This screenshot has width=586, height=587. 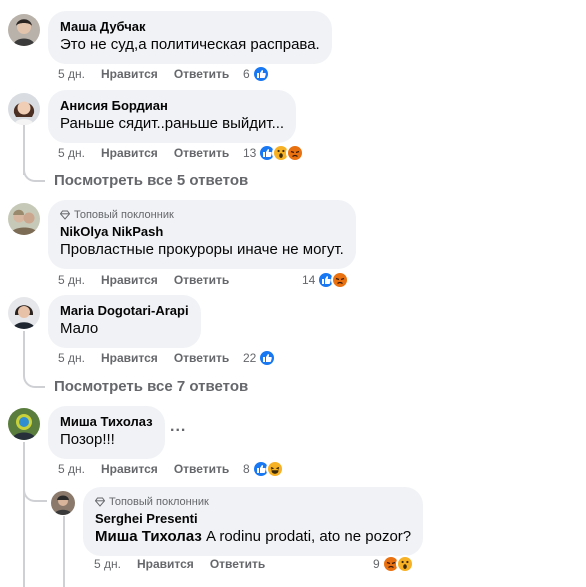 I want to click on reaction-count: 22, so click(x=250, y=358).